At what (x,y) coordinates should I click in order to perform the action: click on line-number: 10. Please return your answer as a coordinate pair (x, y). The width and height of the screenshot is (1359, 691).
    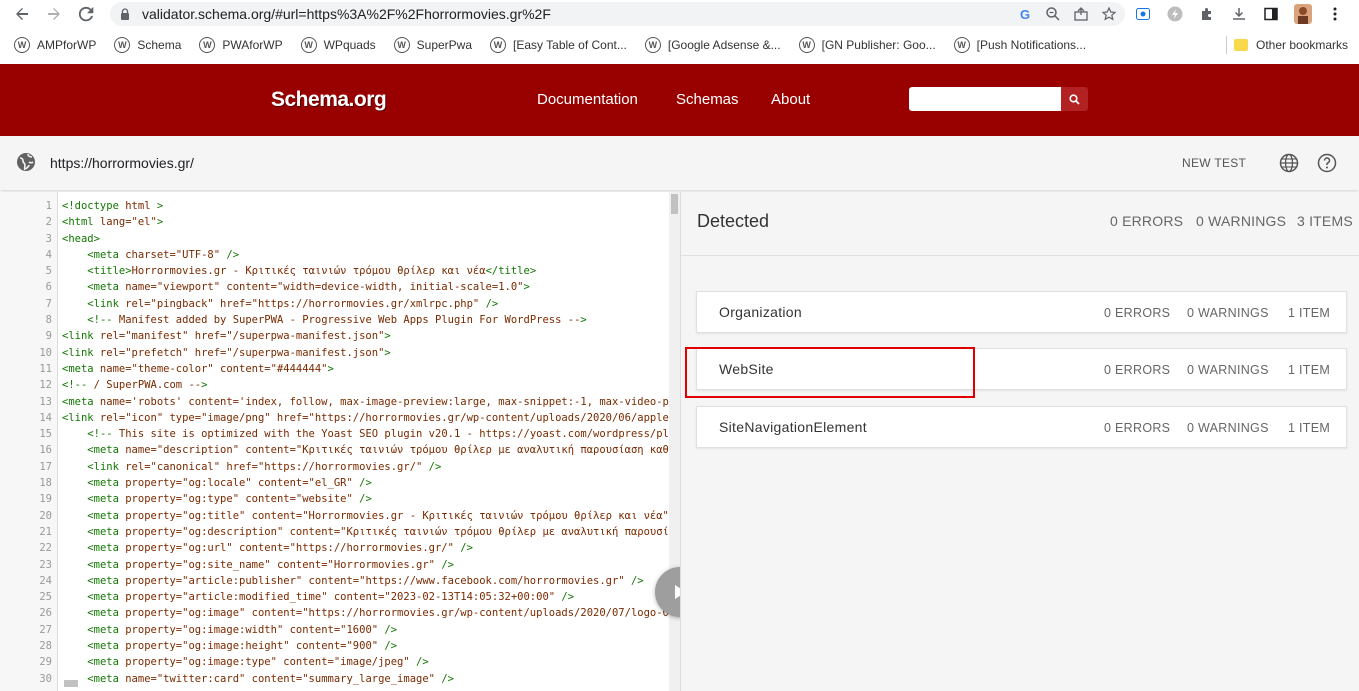
    Looking at the image, I should click on (45, 352).